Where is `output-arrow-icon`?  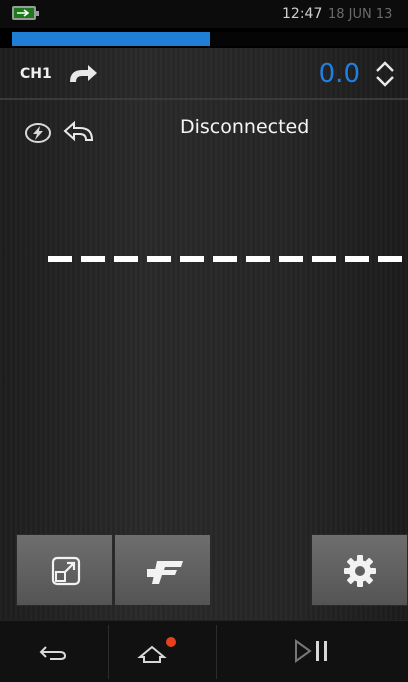 output-arrow-icon is located at coordinates (83, 73).